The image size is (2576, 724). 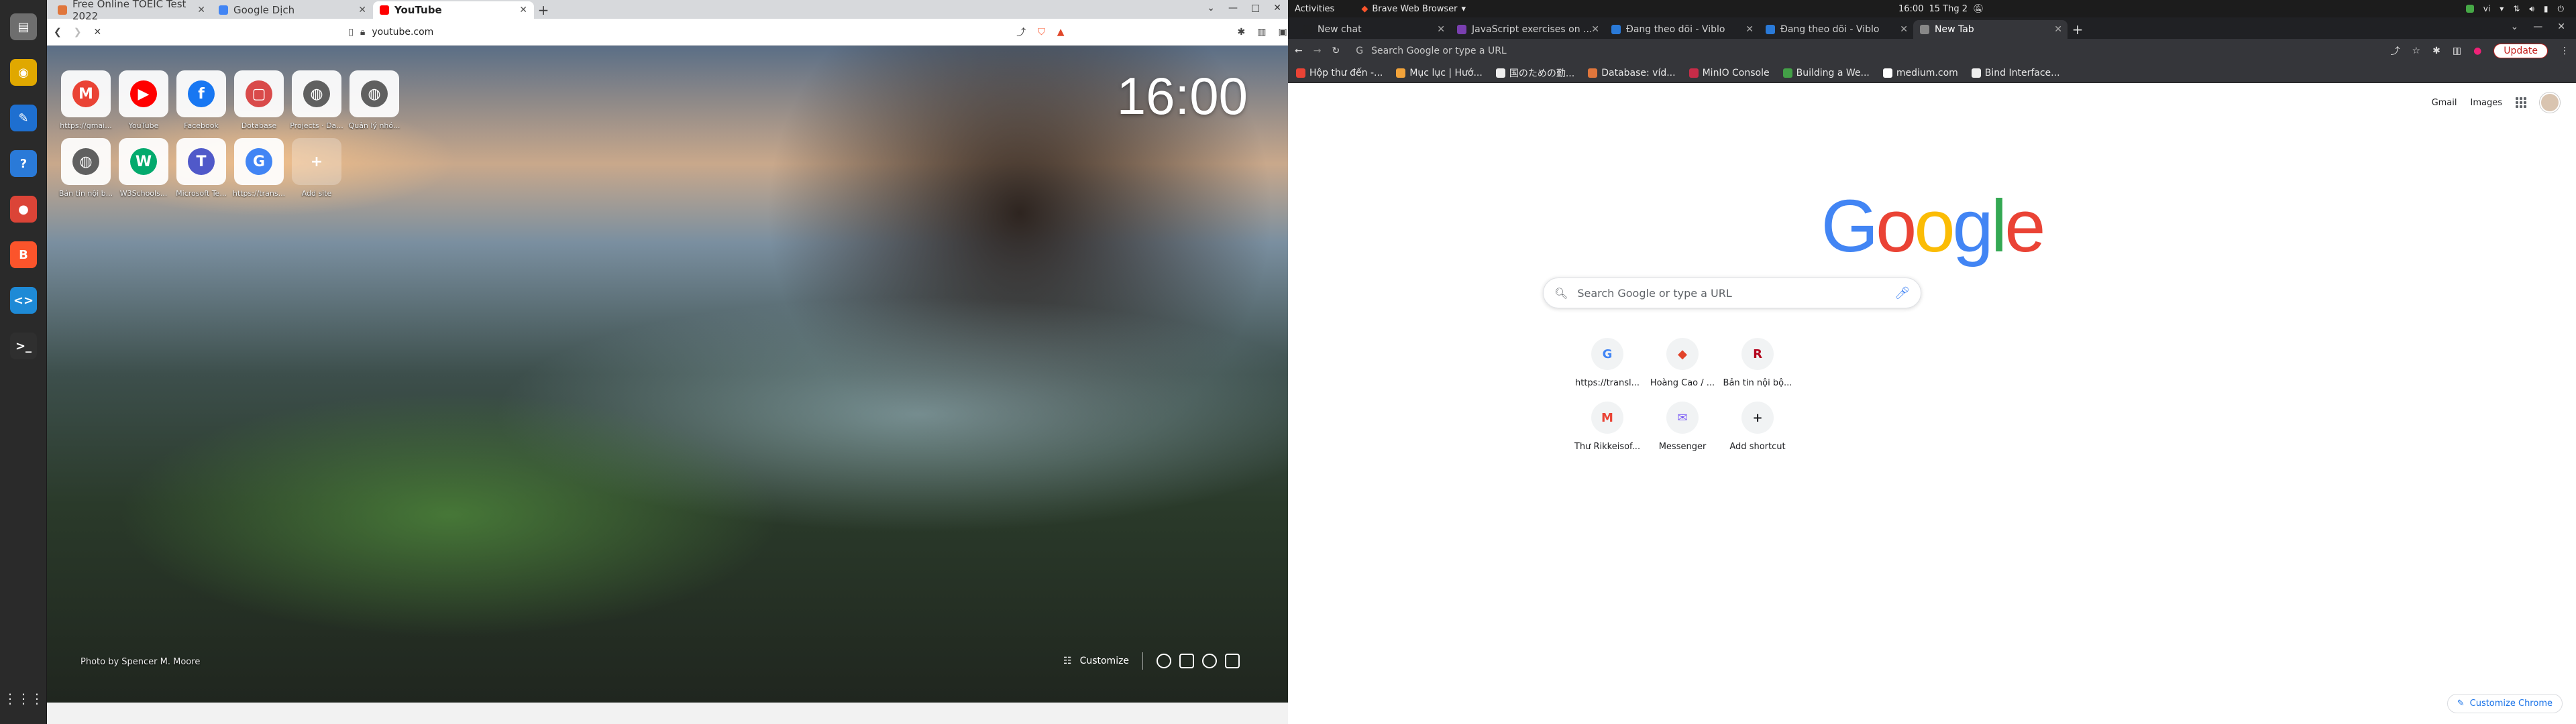 I want to click on back-icon: ←, so click(x=1299, y=51).